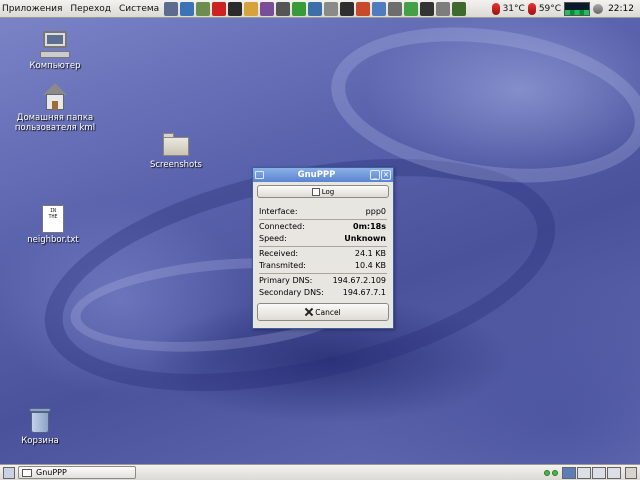 The image size is (640, 480). Describe the element at coordinates (27, 472) in the screenshot. I see `window-icon` at that location.